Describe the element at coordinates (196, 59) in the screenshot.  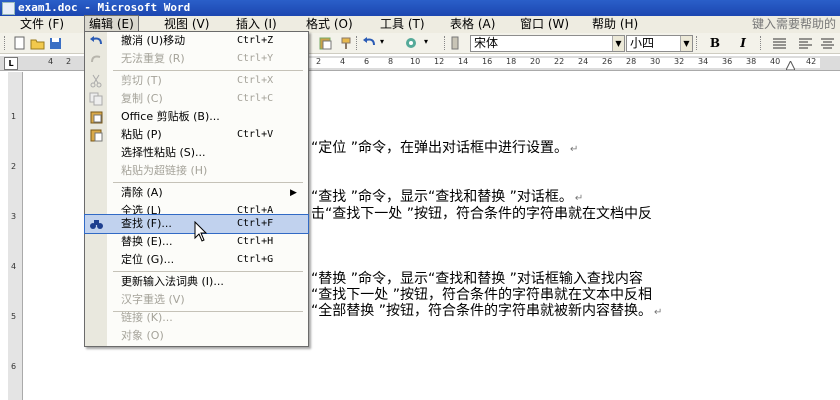
I see `menu-item-redo: 无法重复 (R) Ctrl+Y` at that location.